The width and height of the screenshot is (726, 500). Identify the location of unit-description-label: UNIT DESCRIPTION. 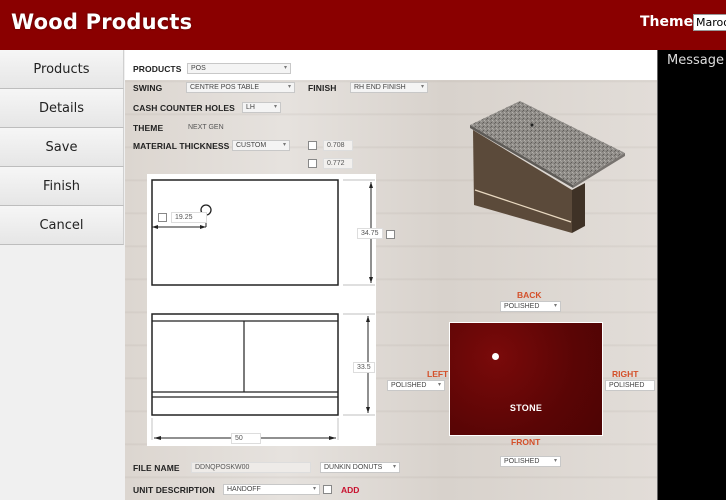
(174, 490).